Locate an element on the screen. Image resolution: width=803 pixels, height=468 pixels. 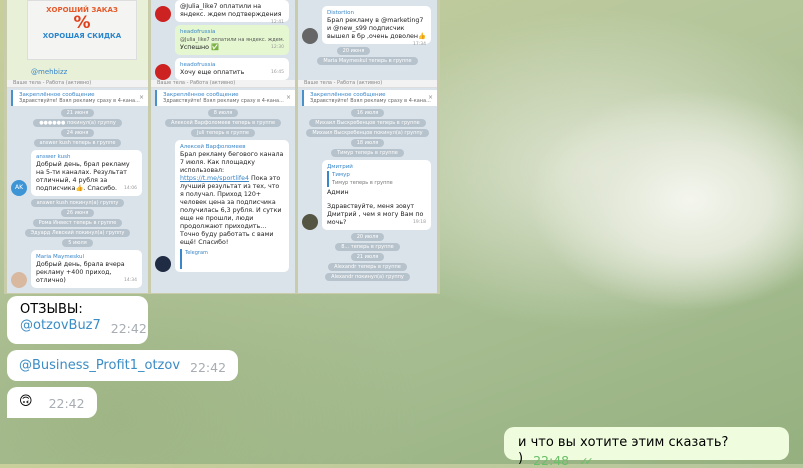
message-time: 16:45 is located at coordinates (277, 72).